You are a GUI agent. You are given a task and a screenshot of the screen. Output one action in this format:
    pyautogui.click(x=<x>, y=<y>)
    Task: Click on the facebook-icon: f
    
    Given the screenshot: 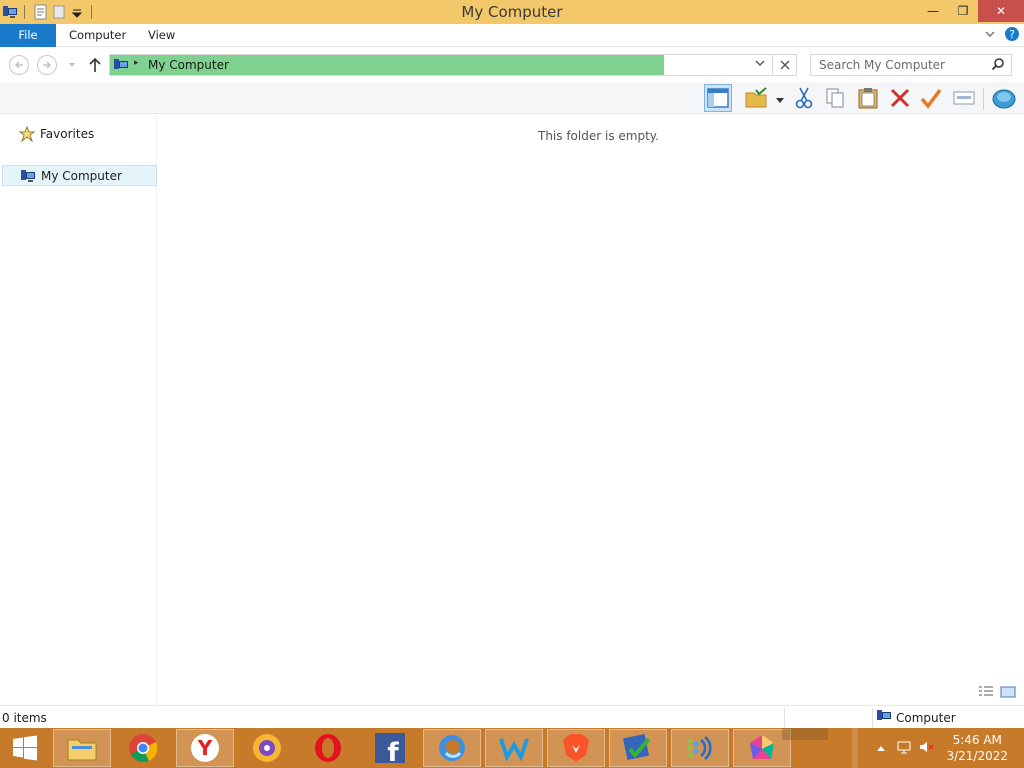 What is the action you would take?
    pyautogui.click(x=390, y=748)
    